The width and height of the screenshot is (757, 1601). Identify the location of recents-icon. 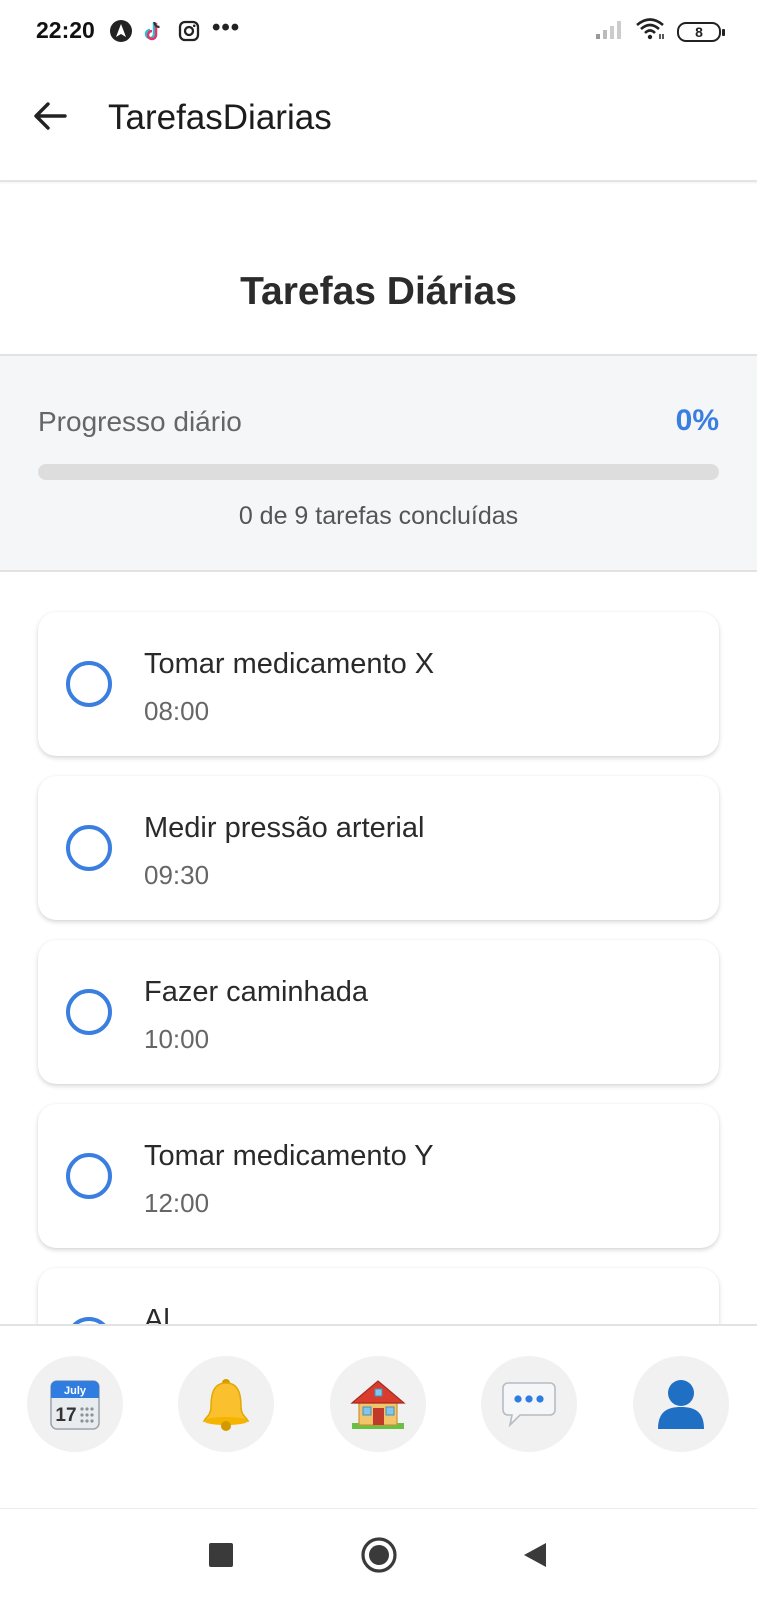
(221, 1555).